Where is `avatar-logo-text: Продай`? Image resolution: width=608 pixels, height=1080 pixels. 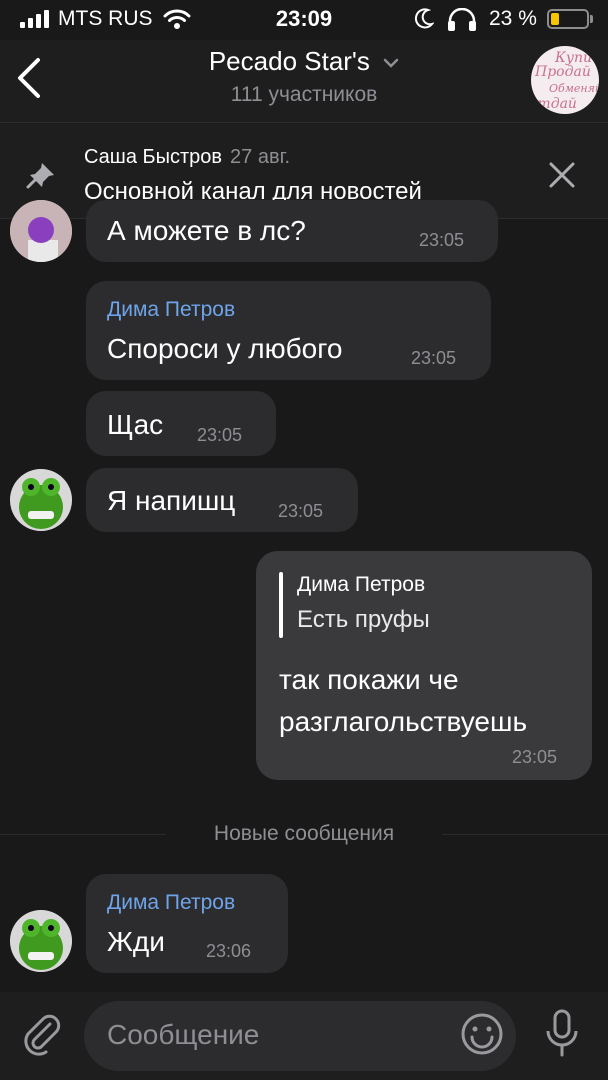 avatar-logo-text: Продай is located at coordinates (563, 72).